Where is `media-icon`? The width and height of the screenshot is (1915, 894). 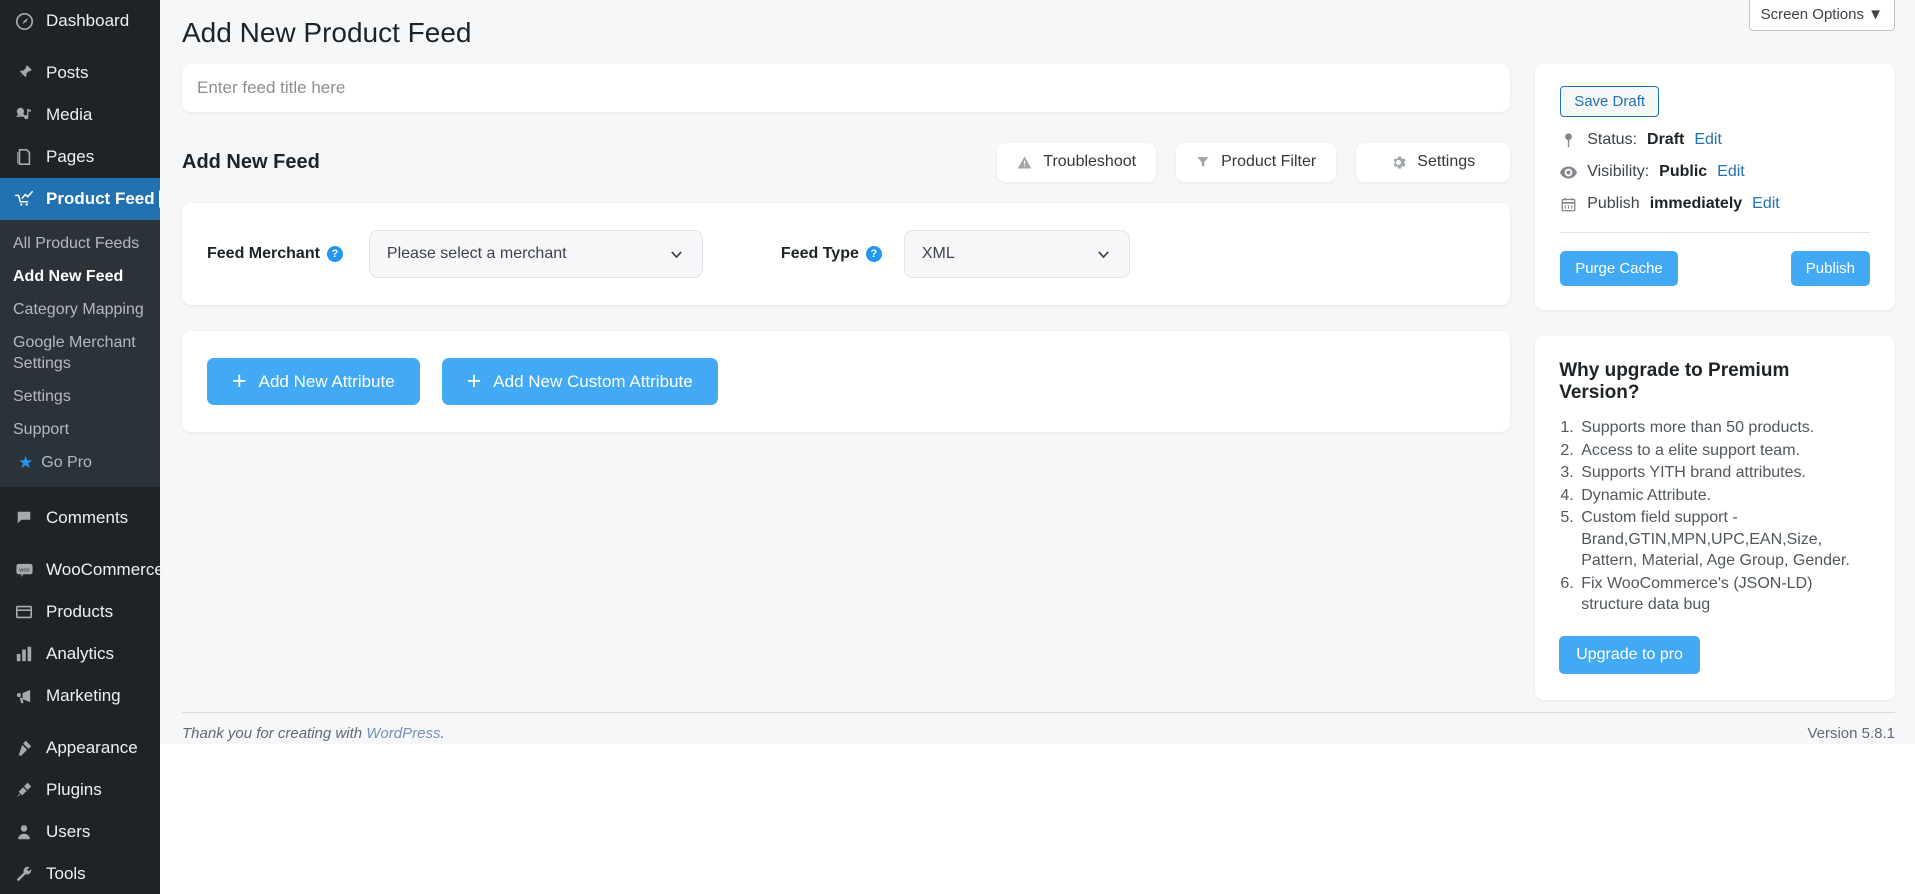
media-icon is located at coordinates (24, 115).